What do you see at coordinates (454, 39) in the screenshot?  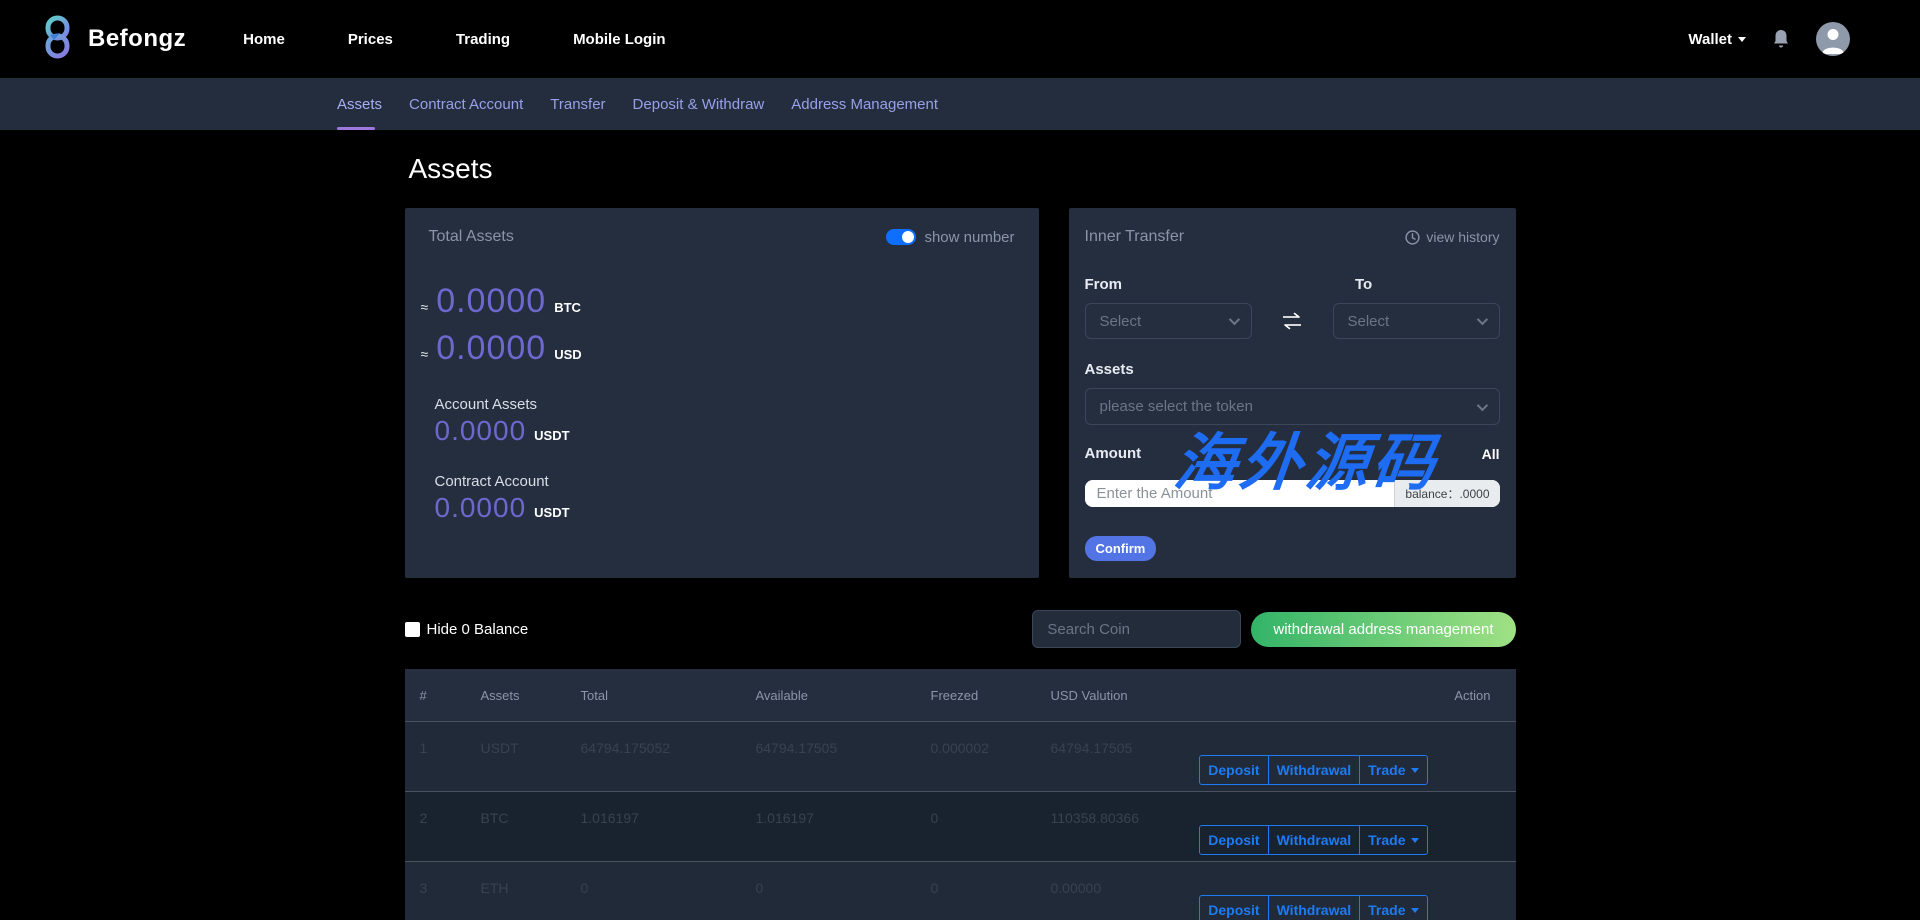 I see `main-nav: Home Prices Trading Mobile Login` at bounding box center [454, 39].